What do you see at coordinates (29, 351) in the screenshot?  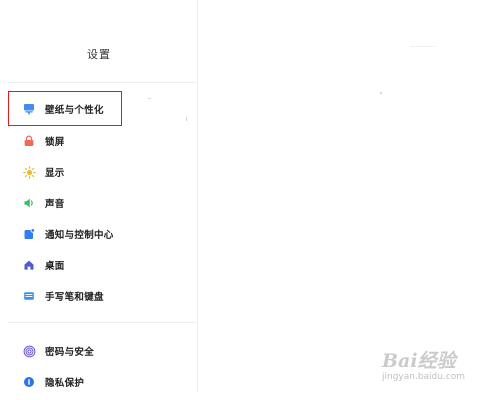 I see `fingerprint-icon` at bounding box center [29, 351].